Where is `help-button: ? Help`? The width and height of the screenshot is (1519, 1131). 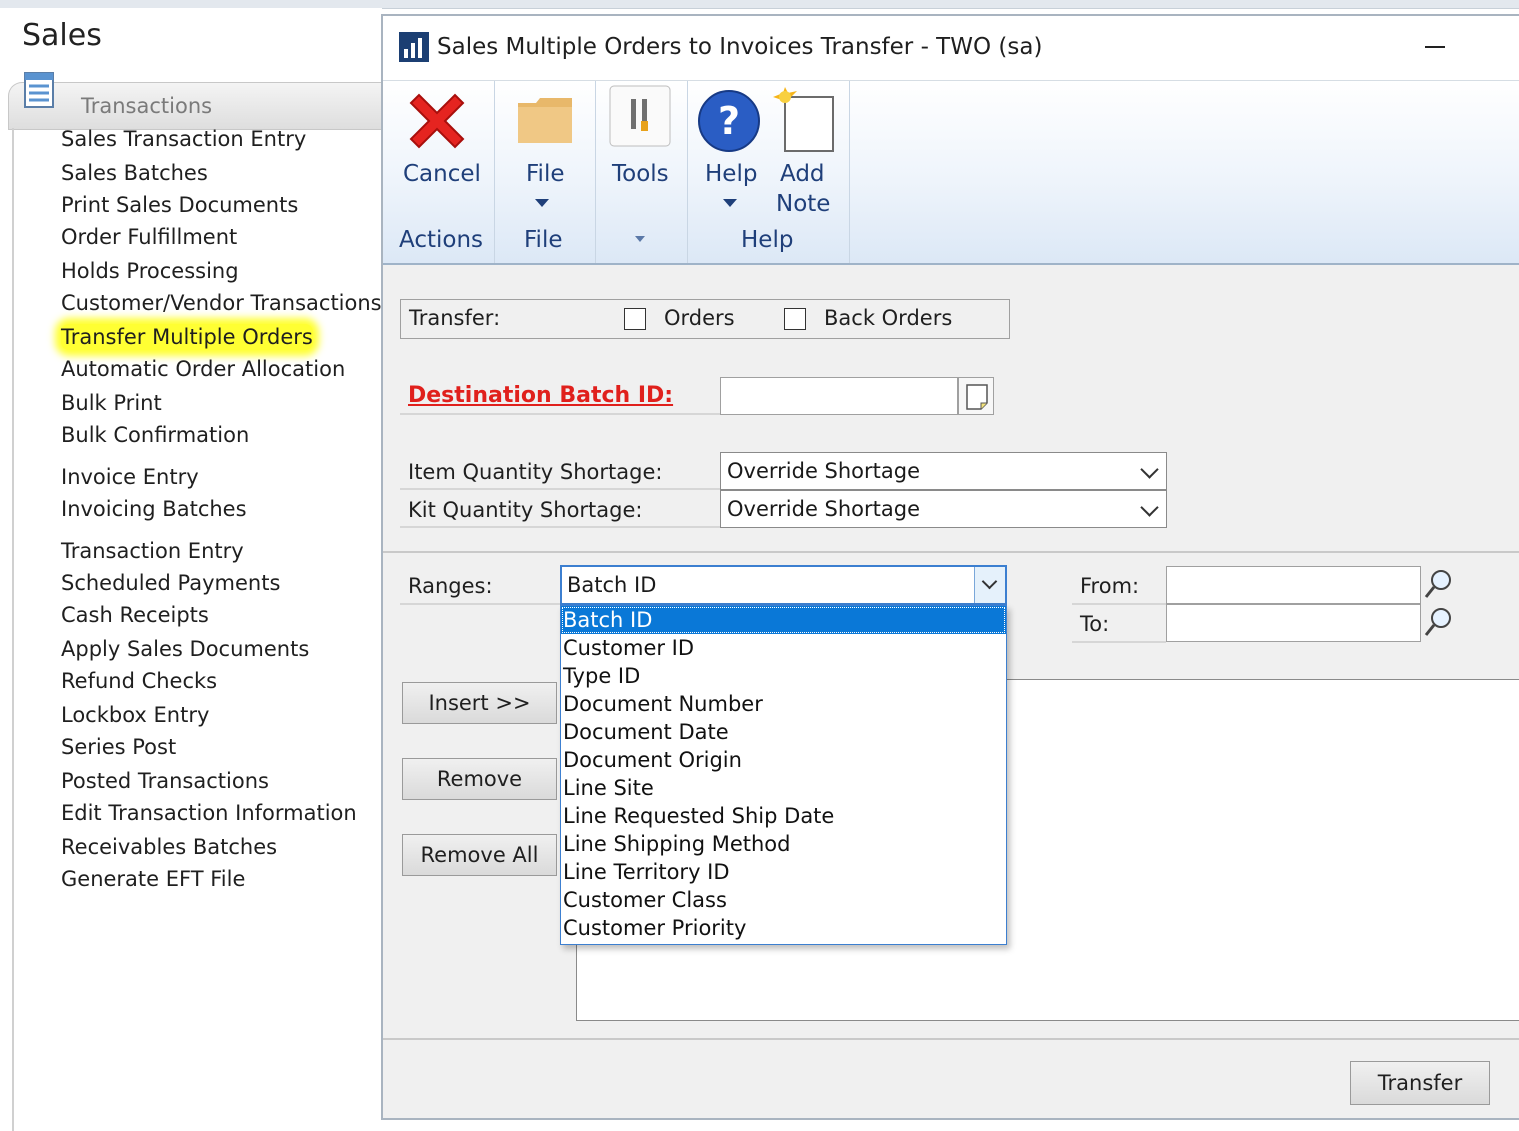
help-button: ? Help is located at coordinates (727, 148).